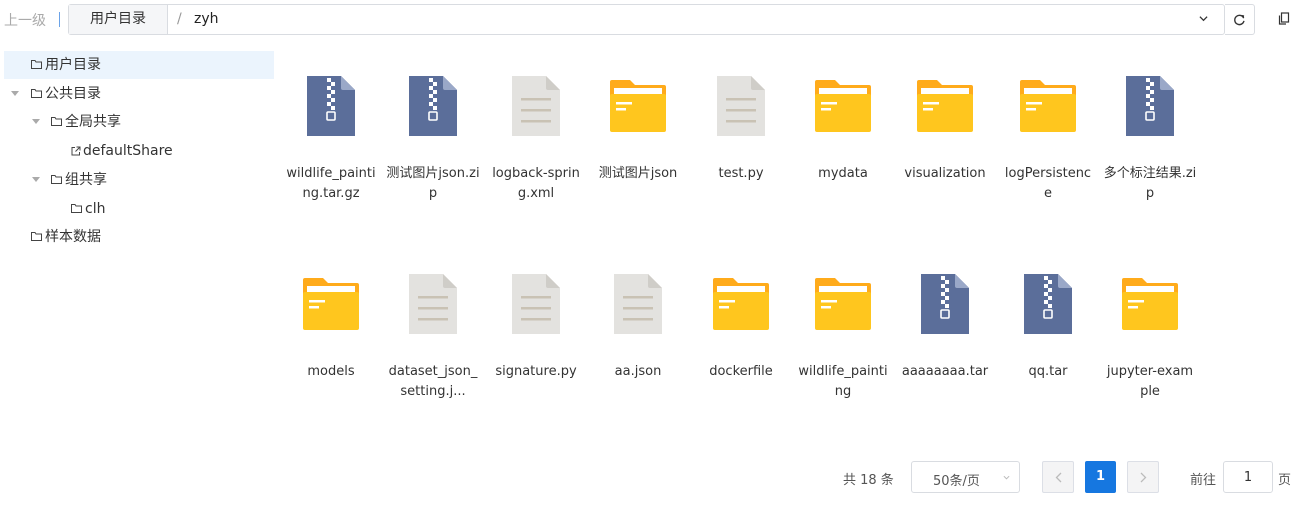 This screenshot has width=1311, height=505. Describe the element at coordinates (1058, 477) in the screenshot. I see `prev-page-button` at that location.